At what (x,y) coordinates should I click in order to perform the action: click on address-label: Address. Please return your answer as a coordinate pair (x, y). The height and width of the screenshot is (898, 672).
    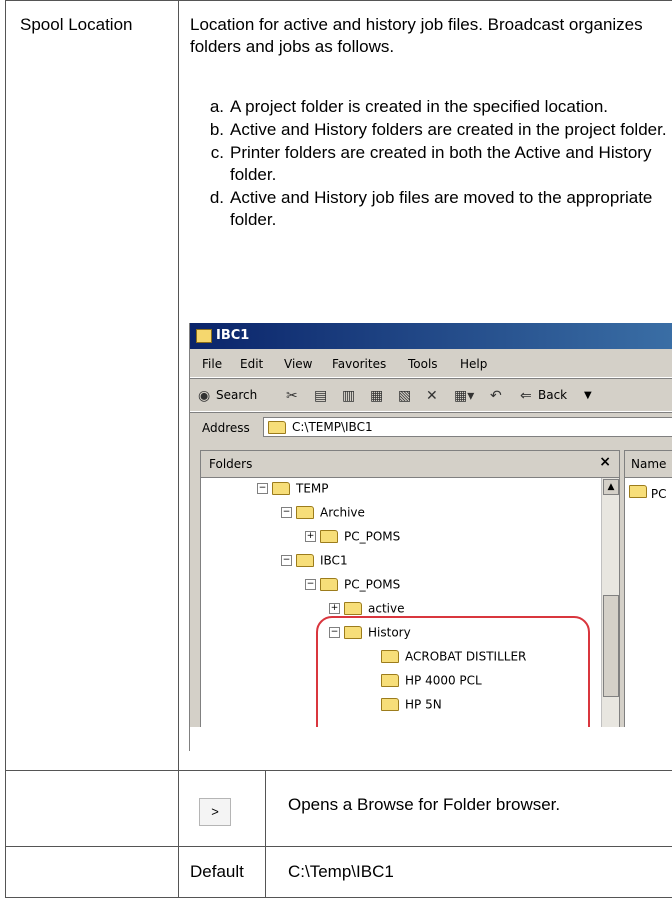
    Looking at the image, I should click on (226, 428).